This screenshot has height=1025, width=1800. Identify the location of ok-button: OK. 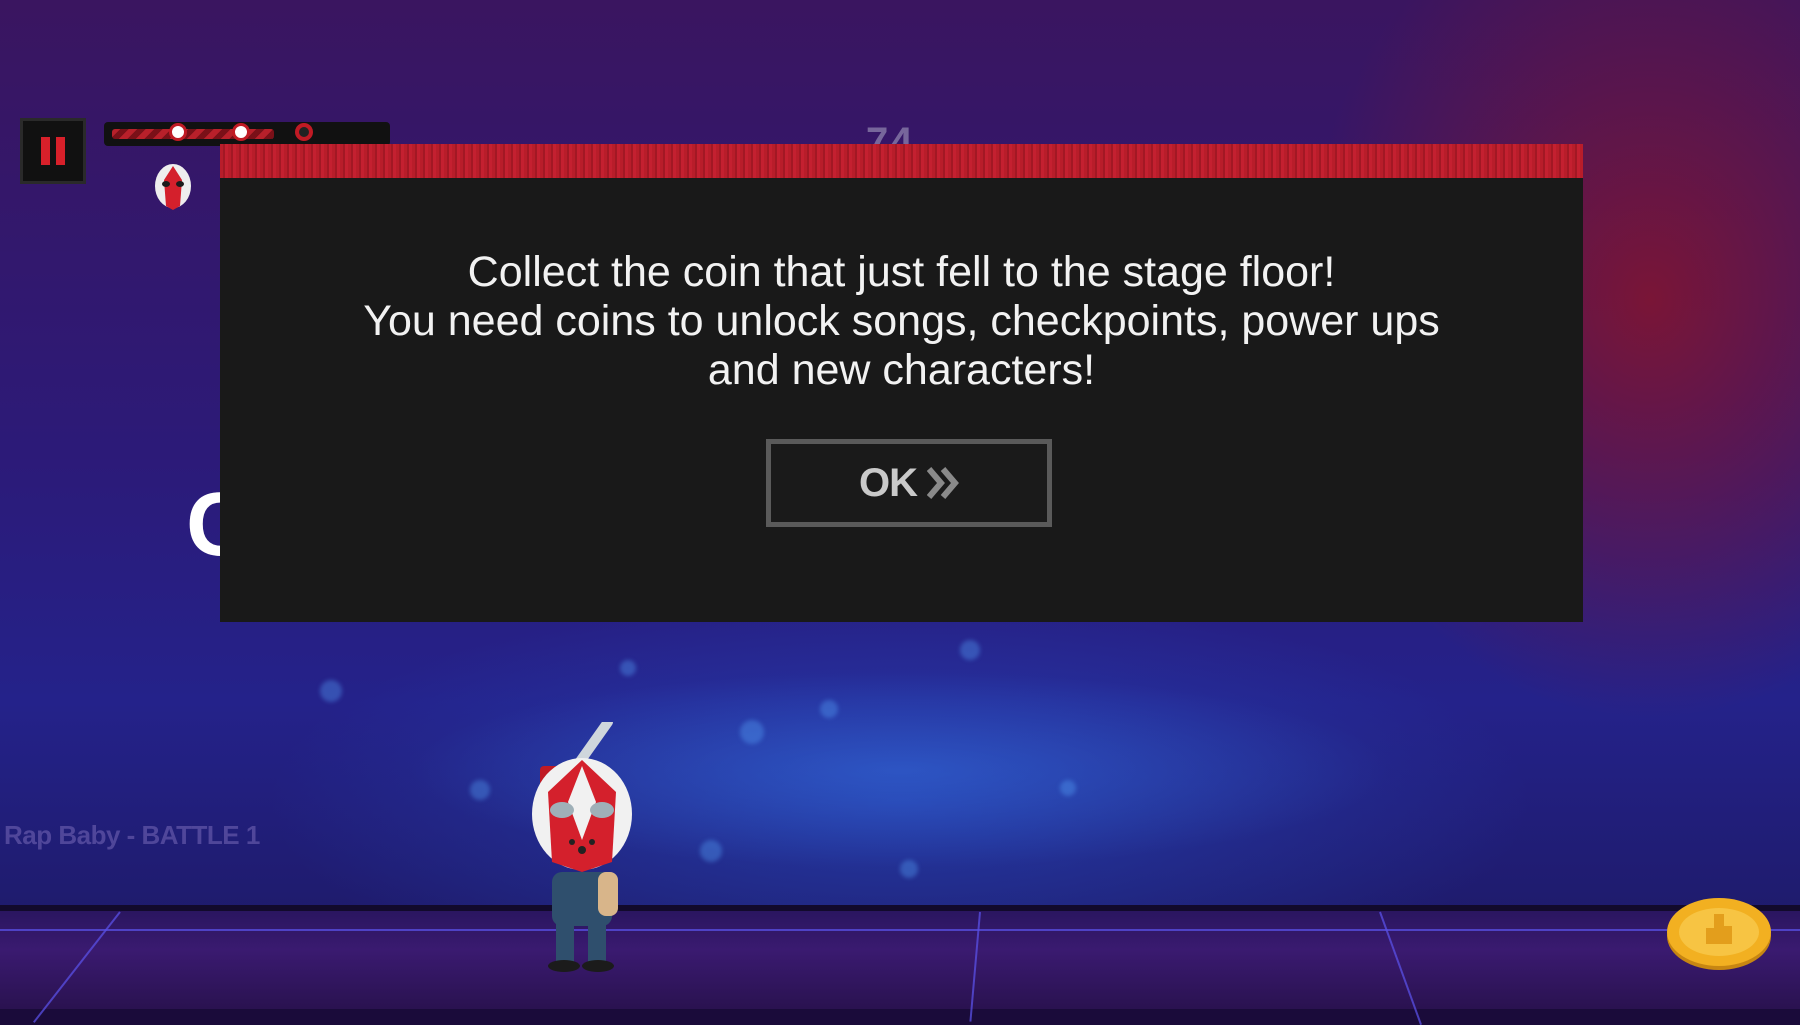
(909, 483).